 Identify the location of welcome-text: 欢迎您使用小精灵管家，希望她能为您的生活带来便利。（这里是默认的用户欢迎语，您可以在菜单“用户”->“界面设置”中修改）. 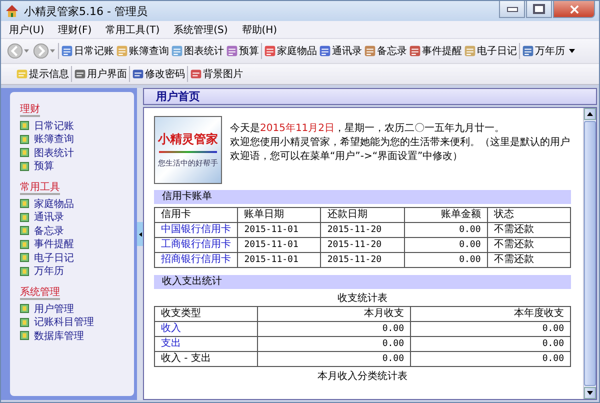
(400, 150).